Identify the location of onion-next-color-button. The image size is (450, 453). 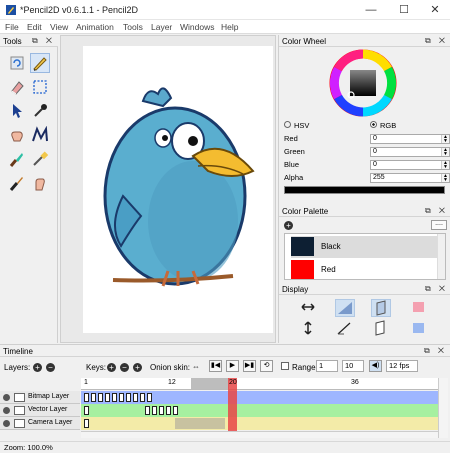
(419, 329).